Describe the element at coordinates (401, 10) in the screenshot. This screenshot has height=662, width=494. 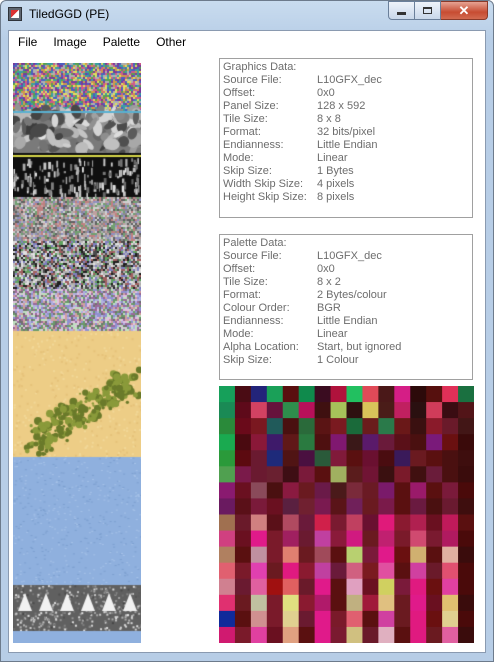
I see `minimize-button` at that location.